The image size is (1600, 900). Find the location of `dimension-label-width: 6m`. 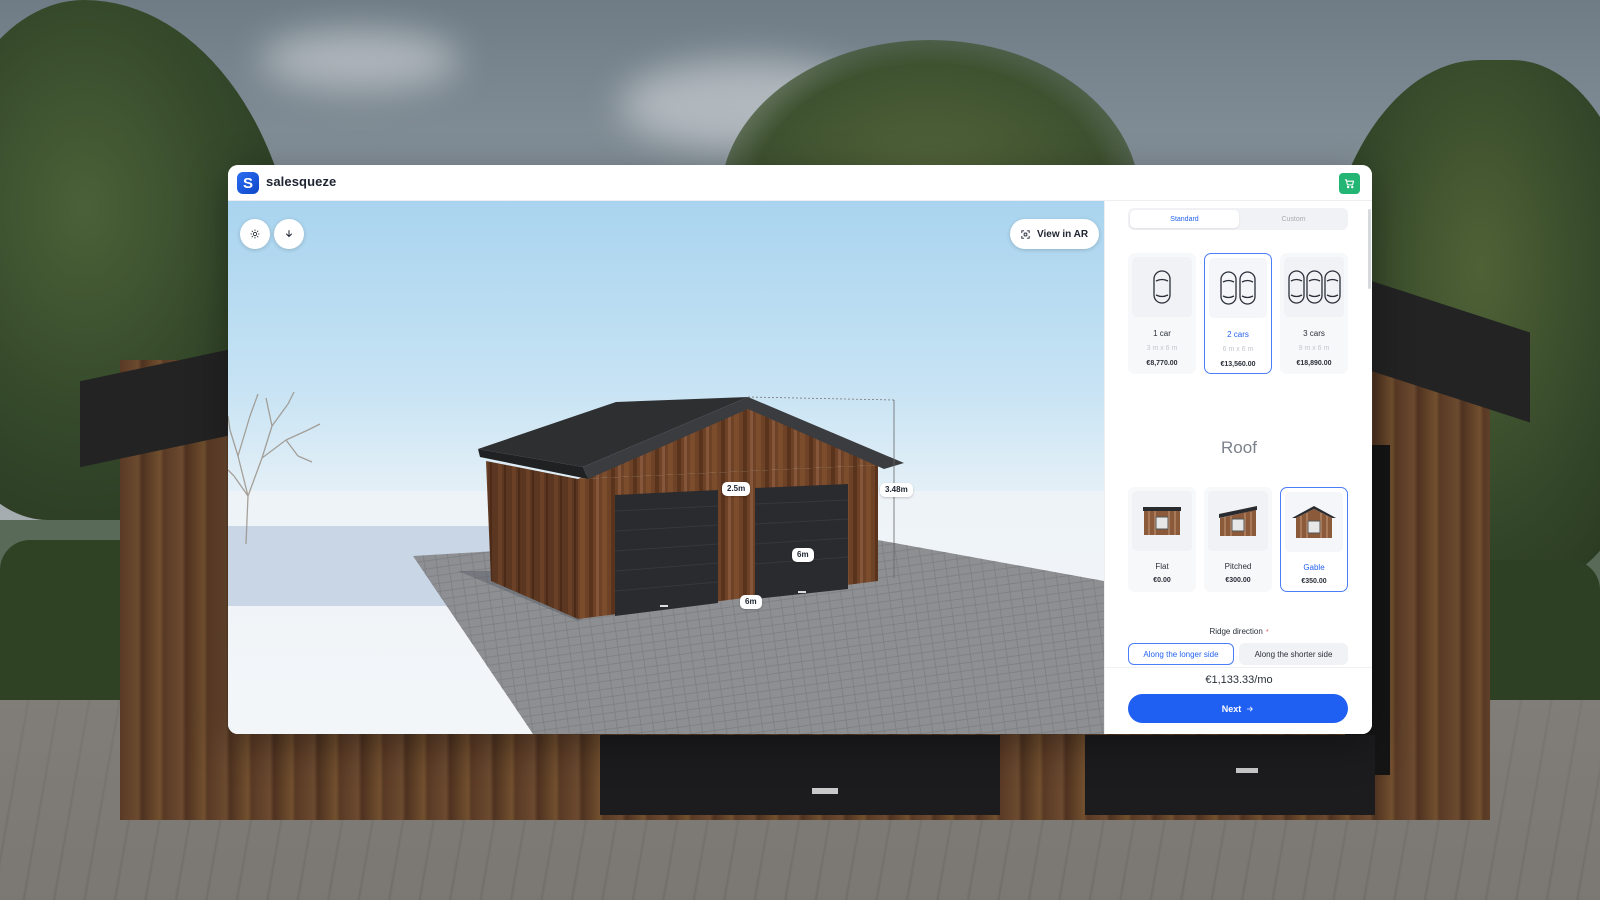

dimension-label-width: 6m is located at coordinates (751, 602).